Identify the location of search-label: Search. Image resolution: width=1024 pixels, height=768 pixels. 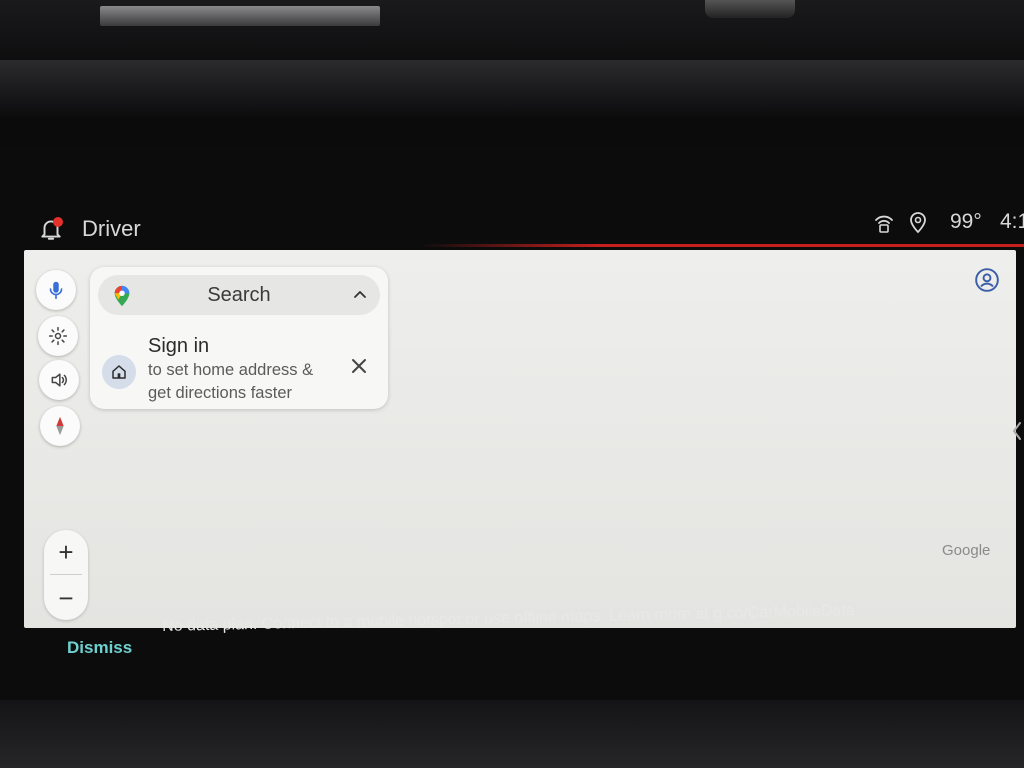
(239, 295).